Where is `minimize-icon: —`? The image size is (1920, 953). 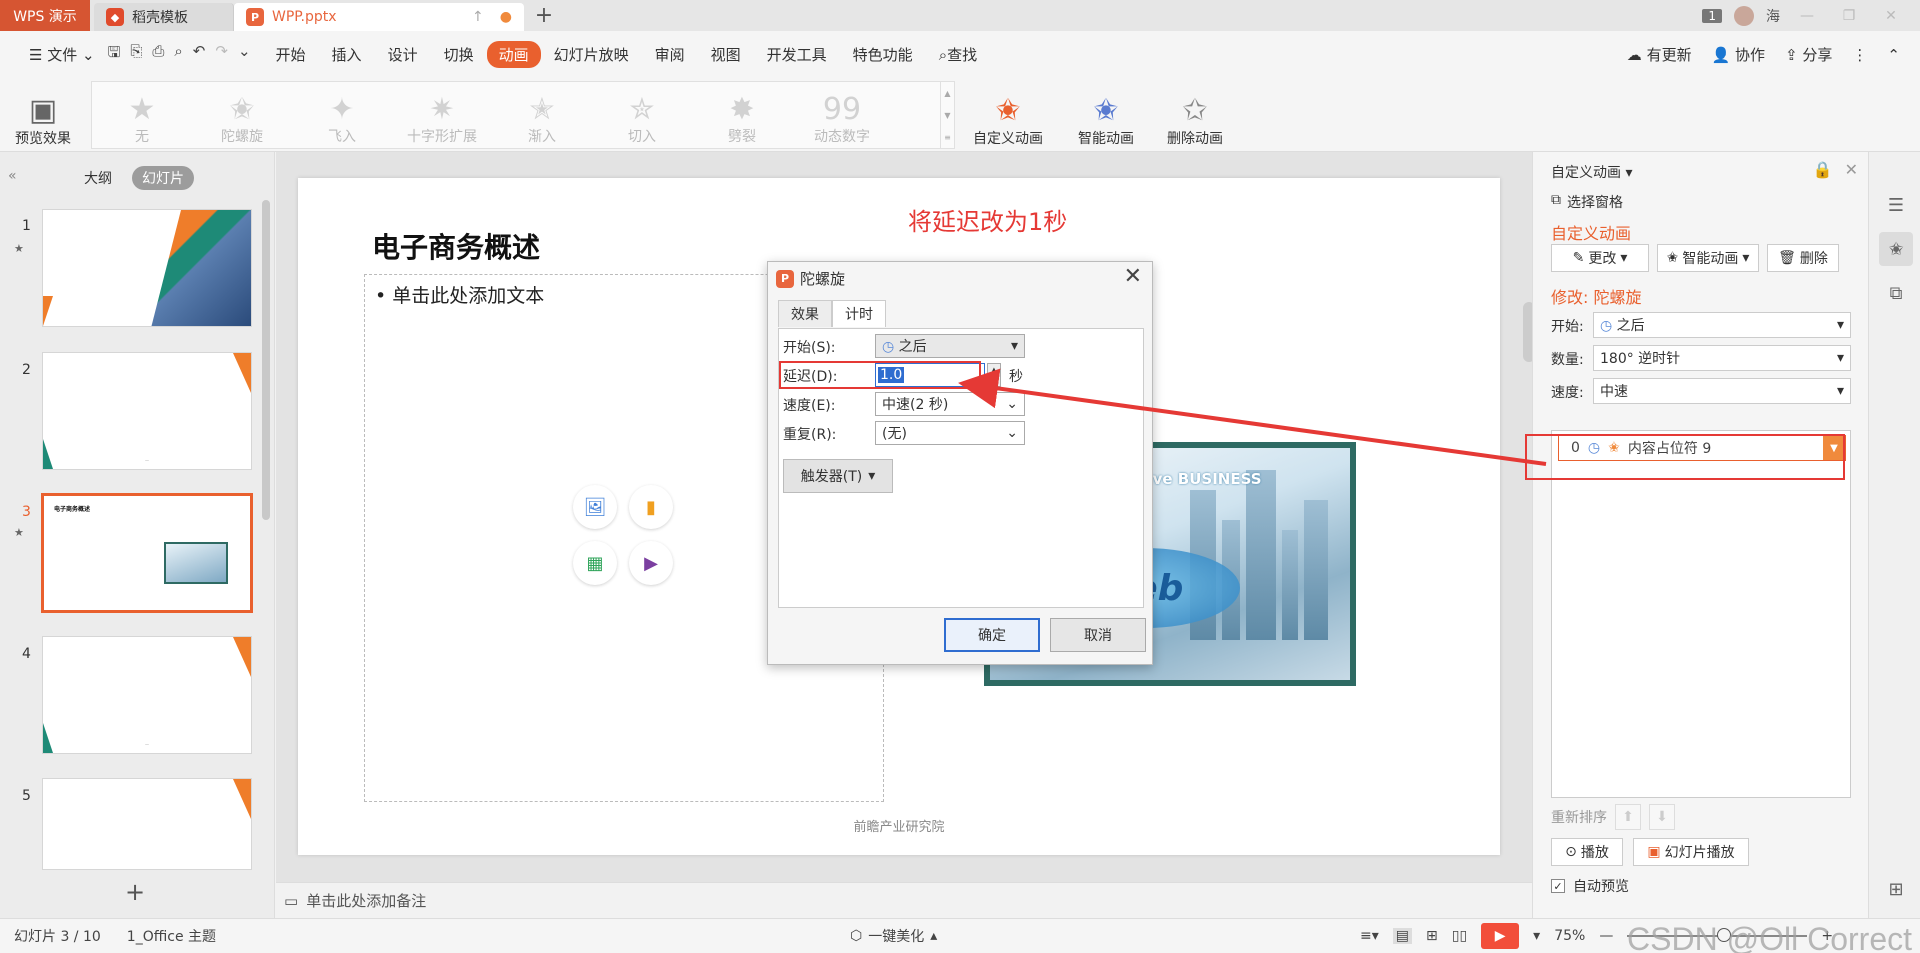 minimize-icon: — is located at coordinates (1807, 16).